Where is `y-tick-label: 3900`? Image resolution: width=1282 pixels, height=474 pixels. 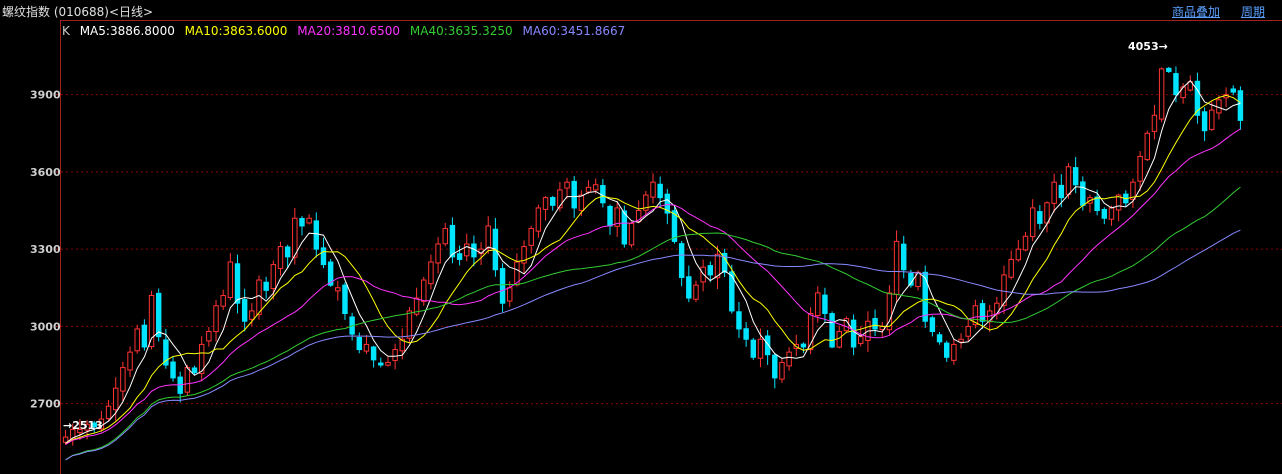 y-tick-label: 3900 is located at coordinates (45, 95).